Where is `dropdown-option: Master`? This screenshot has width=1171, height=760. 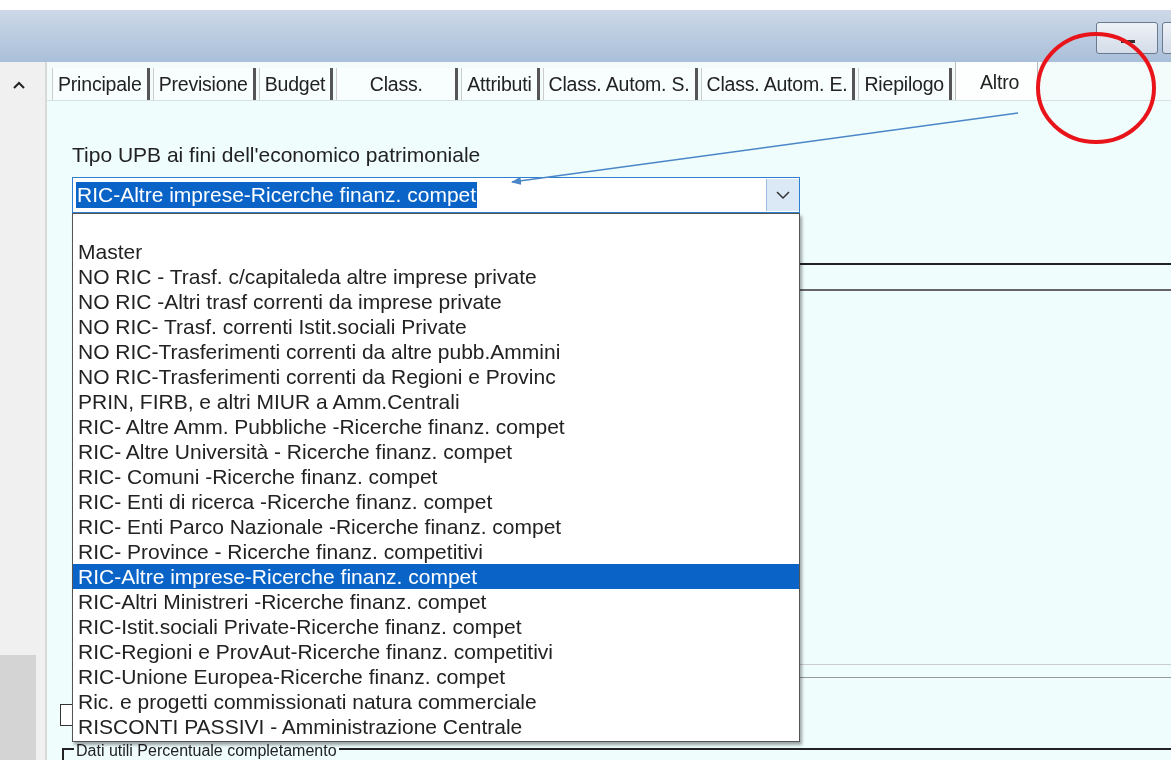 dropdown-option: Master is located at coordinates (436, 251).